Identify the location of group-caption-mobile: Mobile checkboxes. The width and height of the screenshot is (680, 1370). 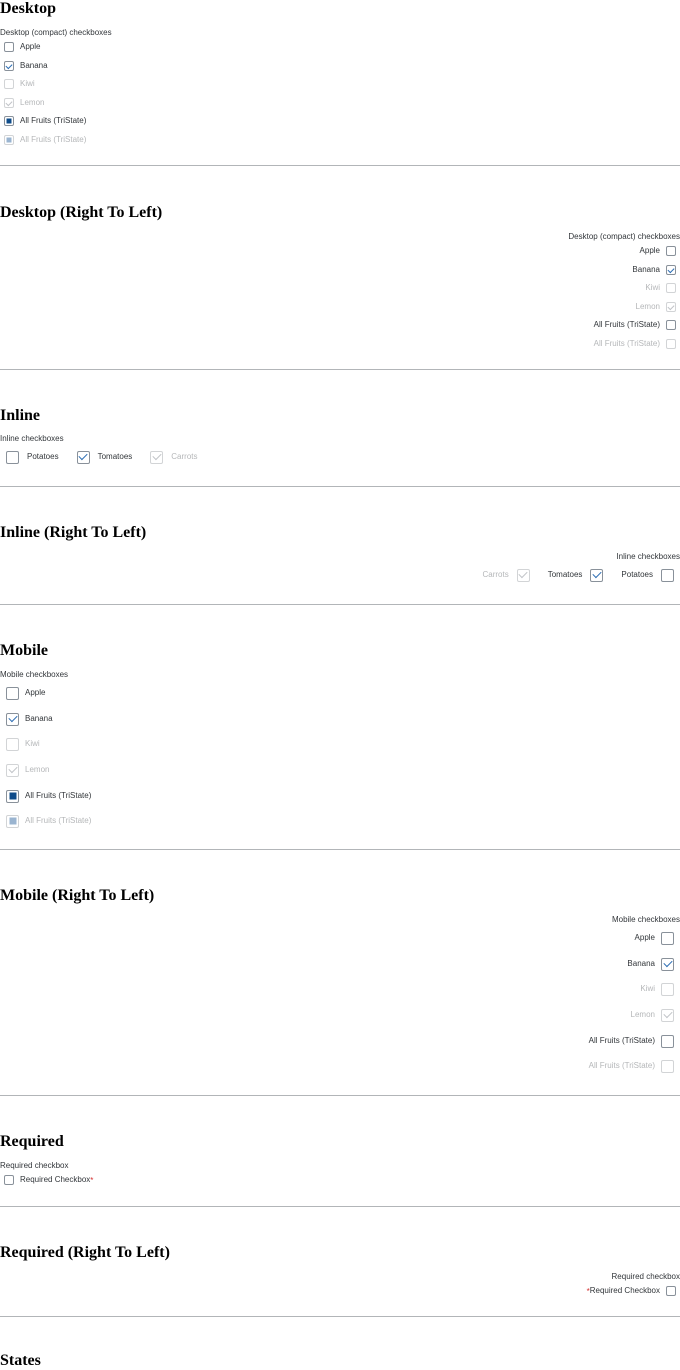
(34, 675).